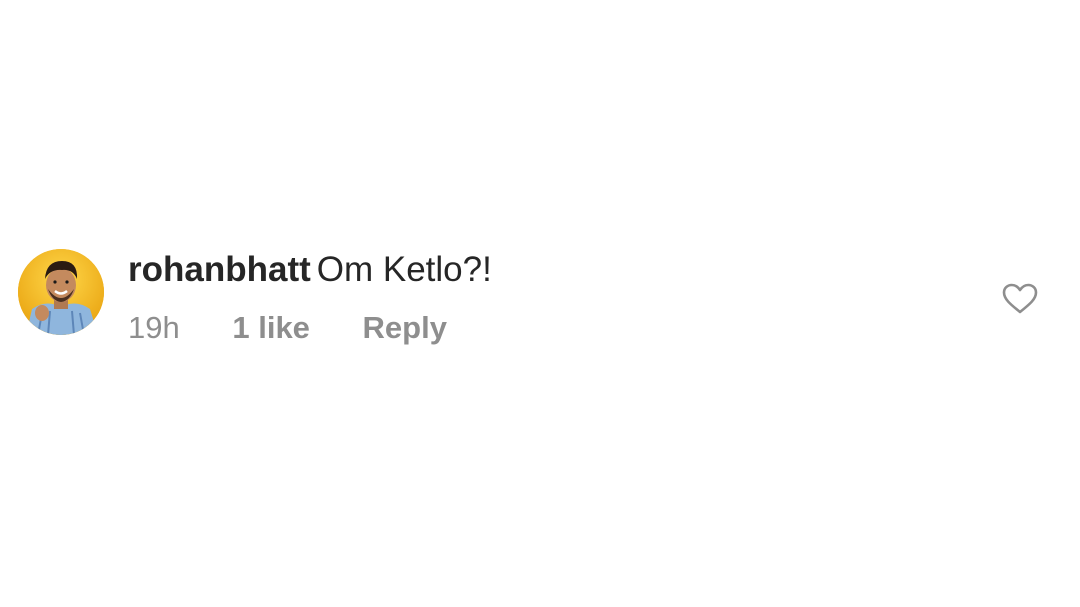 Image resolution: width=1080 pixels, height=607 pixels. I want to click on avatar-image, so click(61, 292).